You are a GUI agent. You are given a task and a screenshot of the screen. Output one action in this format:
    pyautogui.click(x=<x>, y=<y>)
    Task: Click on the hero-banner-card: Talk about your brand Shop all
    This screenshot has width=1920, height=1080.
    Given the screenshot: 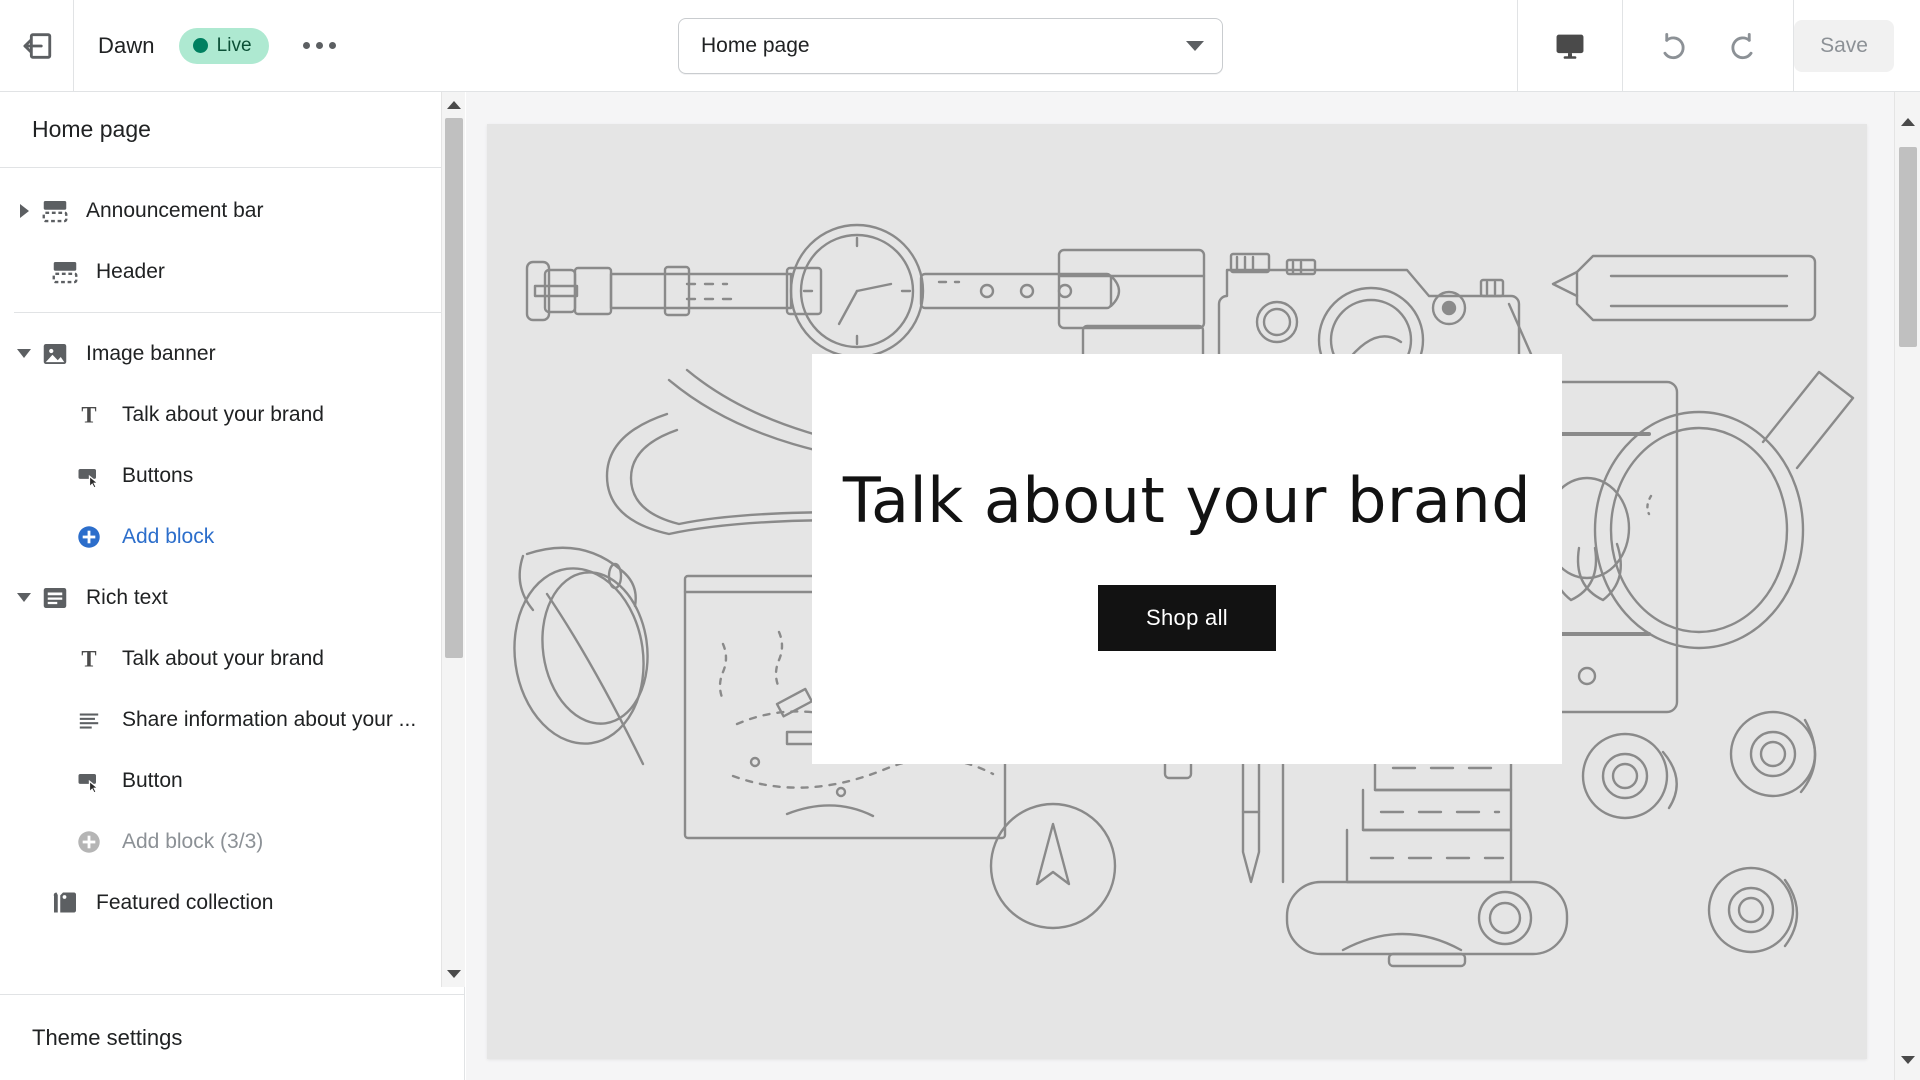 What is the action you would take?
    pyautogui.click(x=1187, y=559)
    